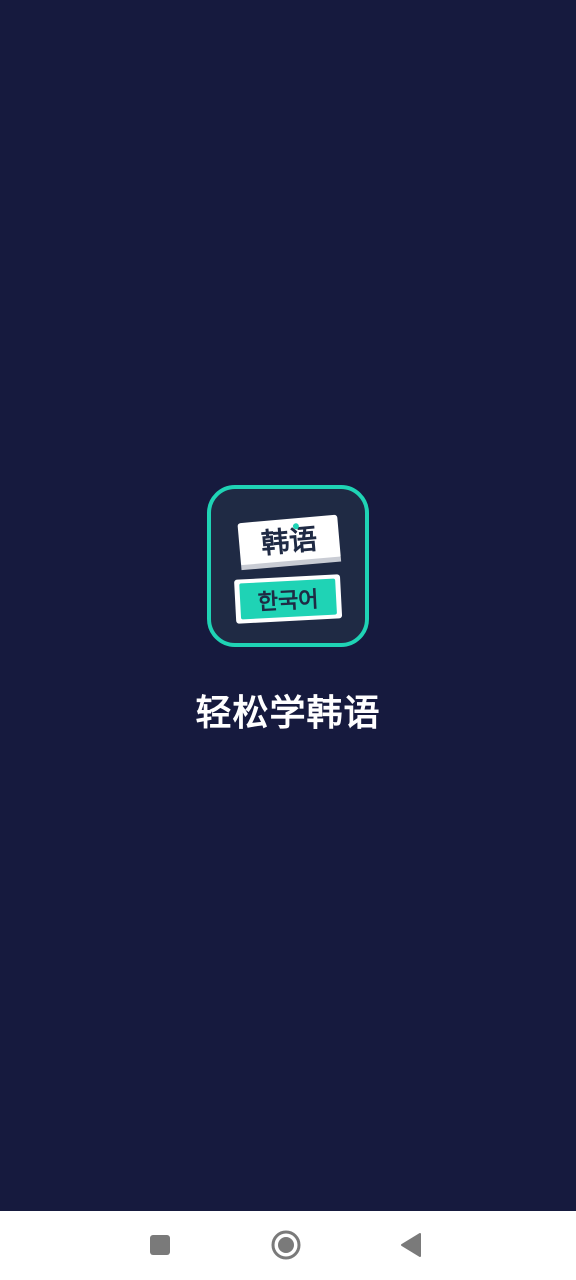 The image size is (576, 1280). I want to click on triangle-back-icon, so click(411, 1245).